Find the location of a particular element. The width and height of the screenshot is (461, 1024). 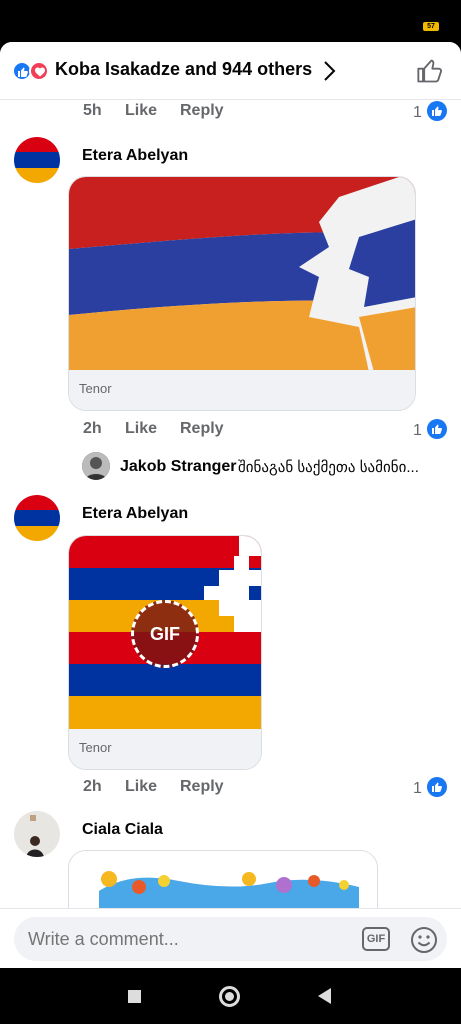

thumbs-up-icon is located at coordinates (430, 71).